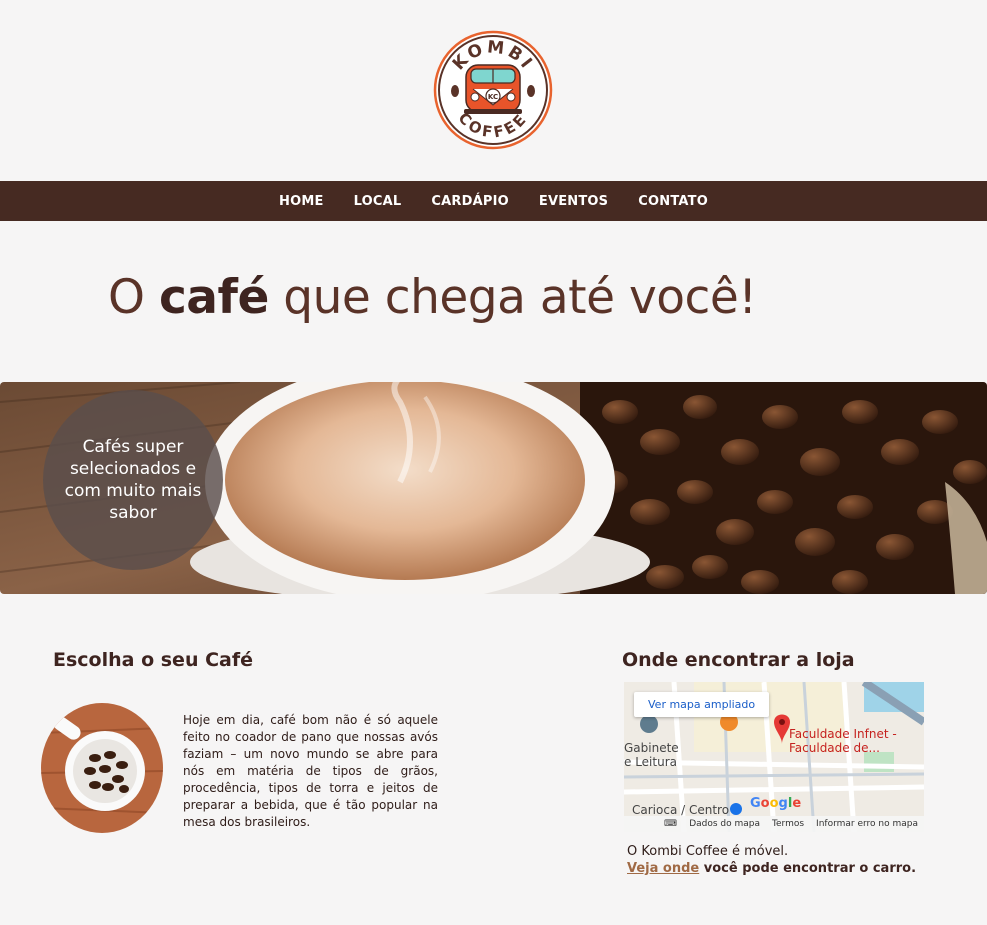  I want to click on mobile-link-line: Veja onde você pode encontrar o carro., so click(771, 868).